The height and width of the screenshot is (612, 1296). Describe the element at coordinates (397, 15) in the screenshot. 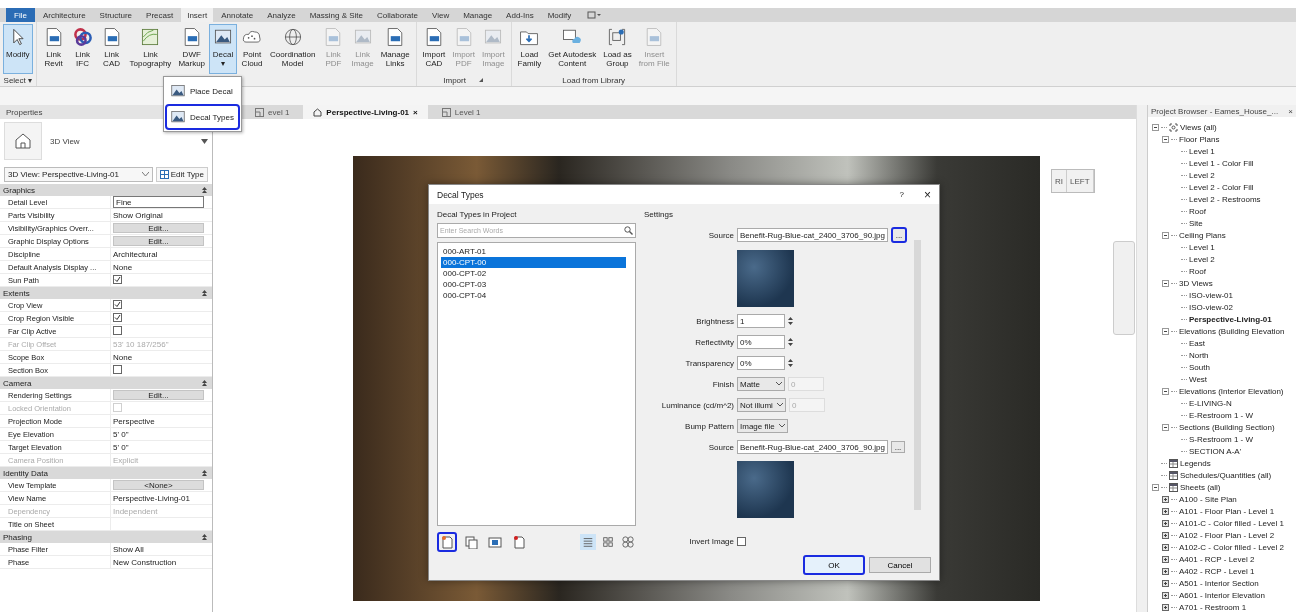

I see `ribbon-tab: Collaborate` at that location.